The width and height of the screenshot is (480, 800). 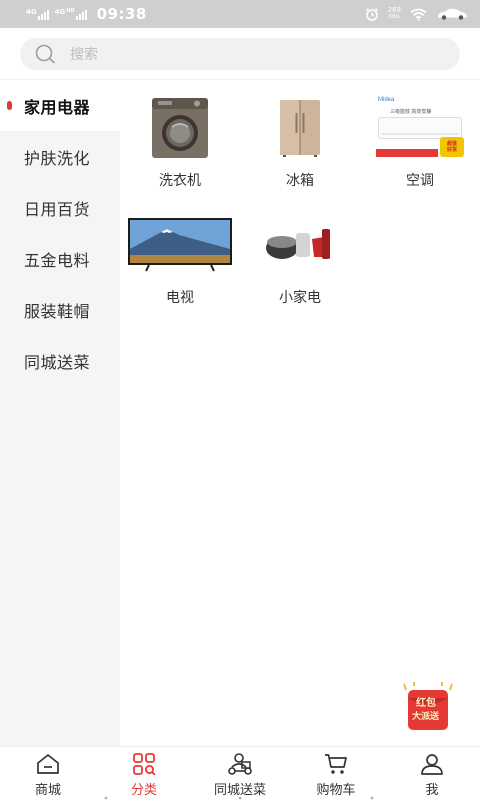 I want to click on subcategory-refrigerator: 冰箱, so click(x=300, y=144).